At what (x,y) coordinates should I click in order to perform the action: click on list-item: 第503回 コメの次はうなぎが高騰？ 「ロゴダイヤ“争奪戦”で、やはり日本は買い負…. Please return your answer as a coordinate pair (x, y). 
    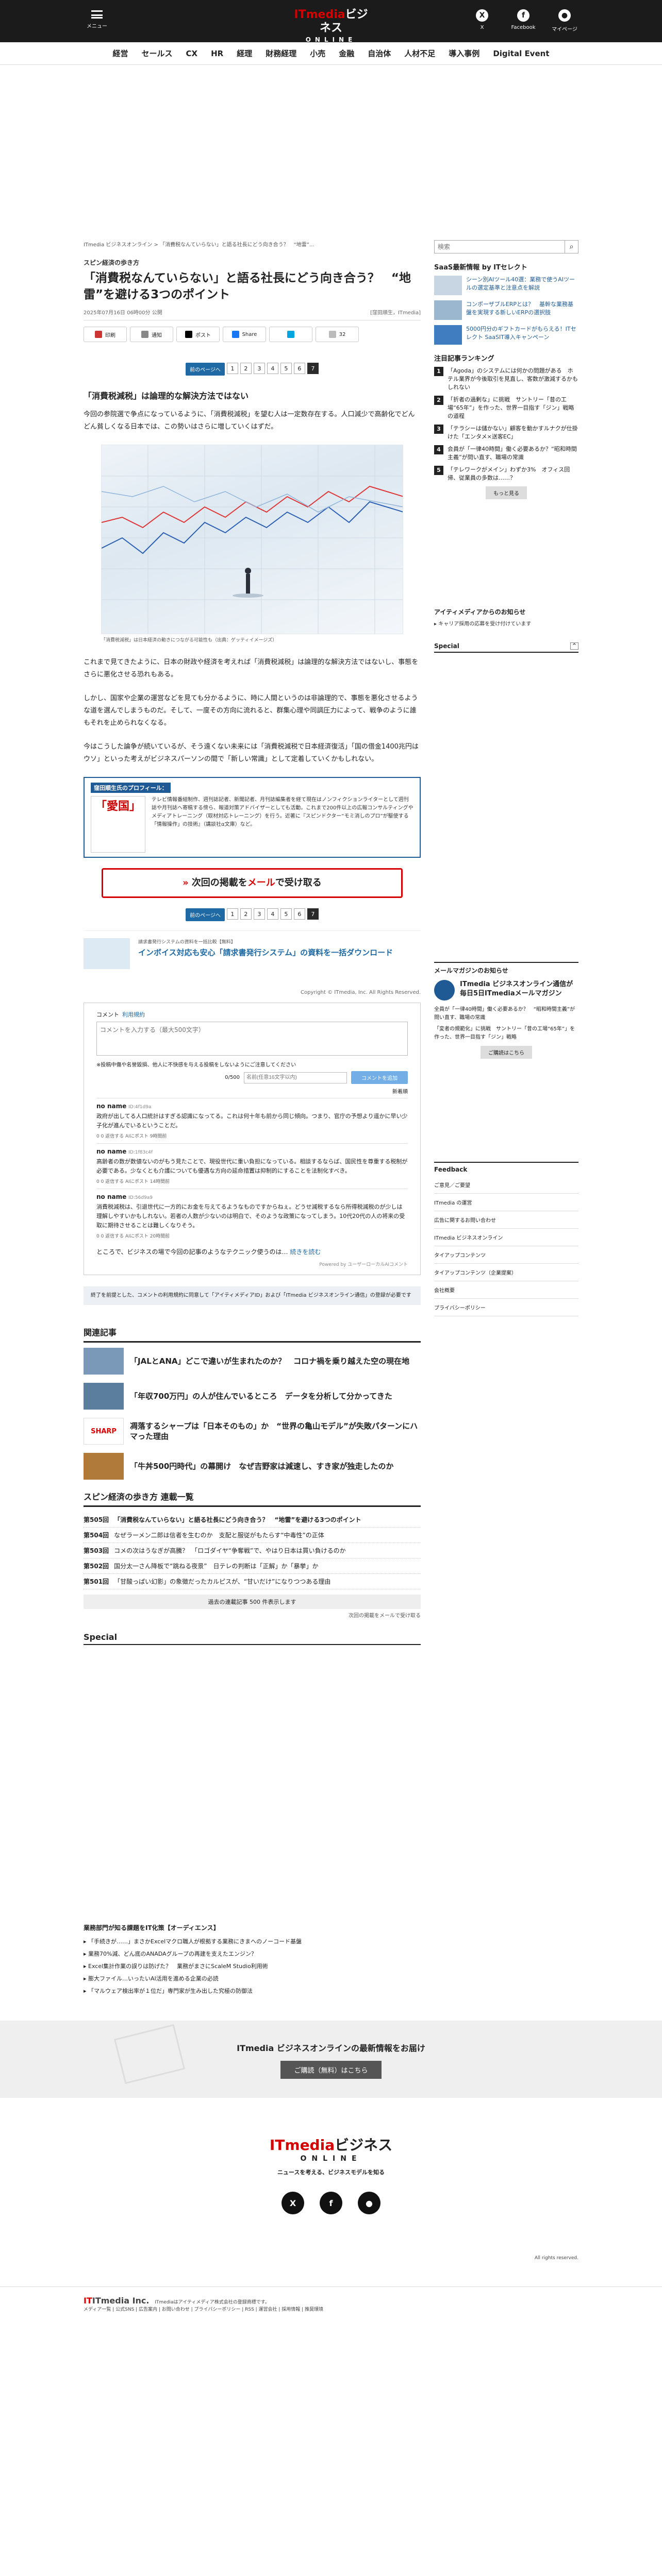
    Looking at the image, I should click on (252, 1550).